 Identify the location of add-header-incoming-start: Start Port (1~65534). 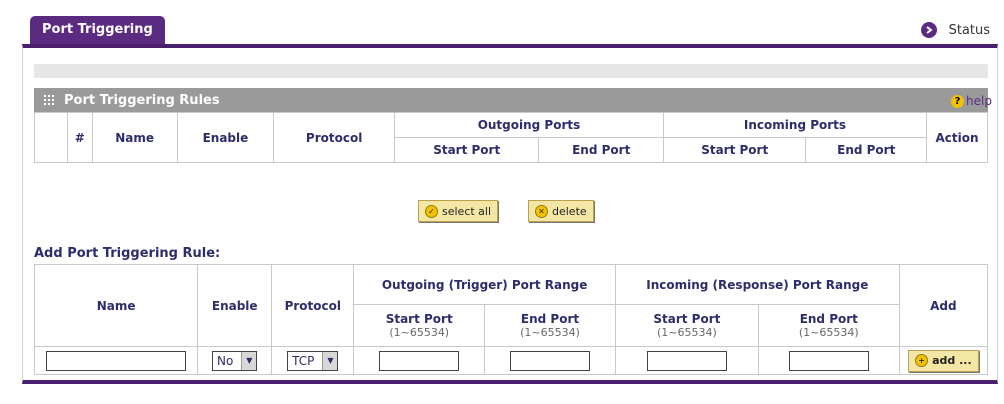
(686, 325).